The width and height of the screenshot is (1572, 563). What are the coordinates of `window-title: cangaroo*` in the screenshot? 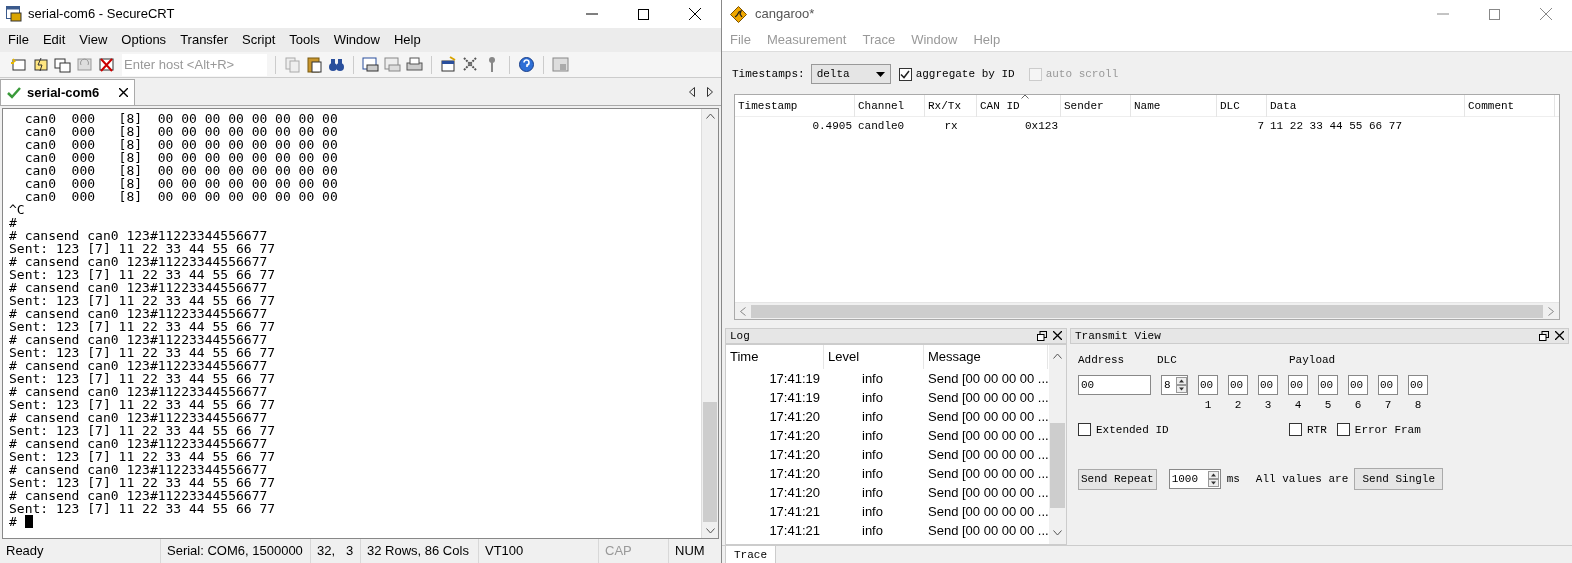 It's located at (785, 14).